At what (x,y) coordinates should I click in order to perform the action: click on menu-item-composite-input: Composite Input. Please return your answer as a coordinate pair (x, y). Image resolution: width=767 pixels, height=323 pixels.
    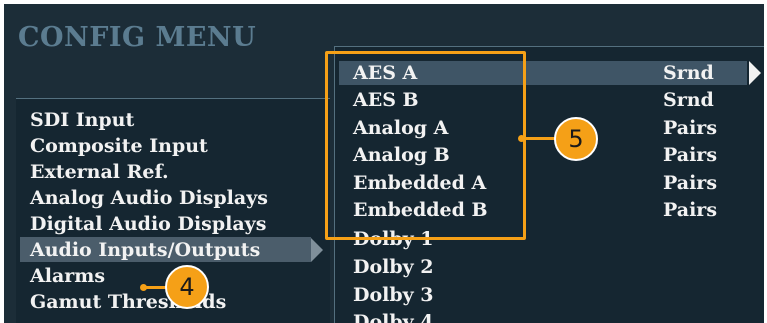
    Looking at the image, I should click on (119, 146).